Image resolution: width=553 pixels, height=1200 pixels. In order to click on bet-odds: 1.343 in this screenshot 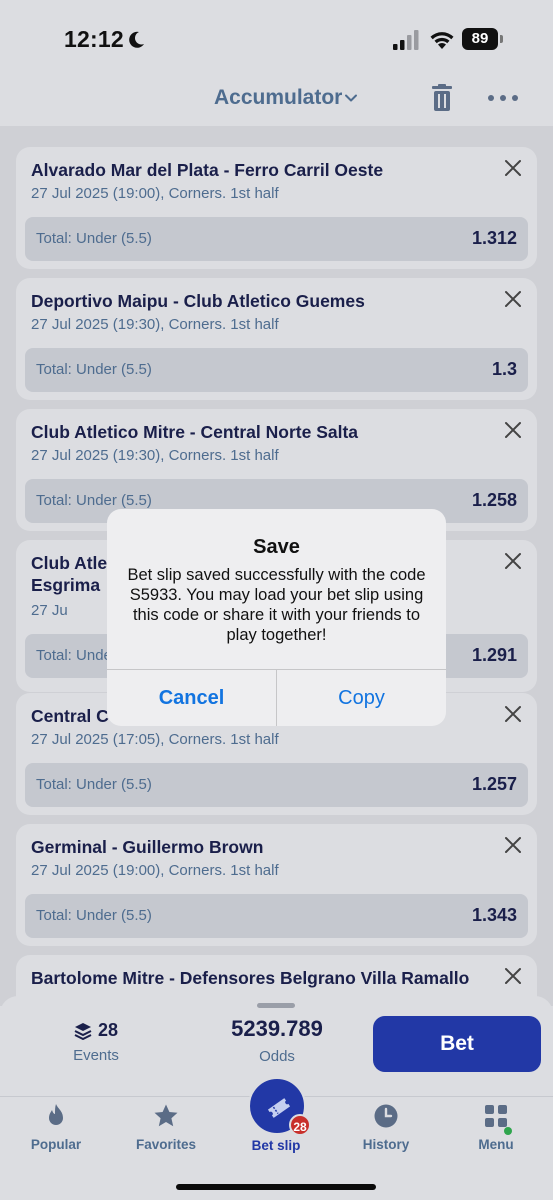, I will do `click(494, 915)`.